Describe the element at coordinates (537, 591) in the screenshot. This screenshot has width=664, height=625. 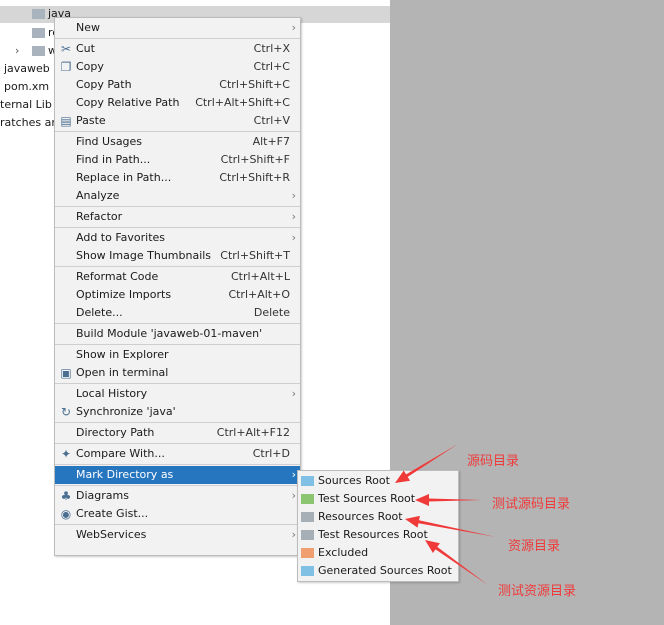
I see `annotation-label: 测试资源目录` at that location.